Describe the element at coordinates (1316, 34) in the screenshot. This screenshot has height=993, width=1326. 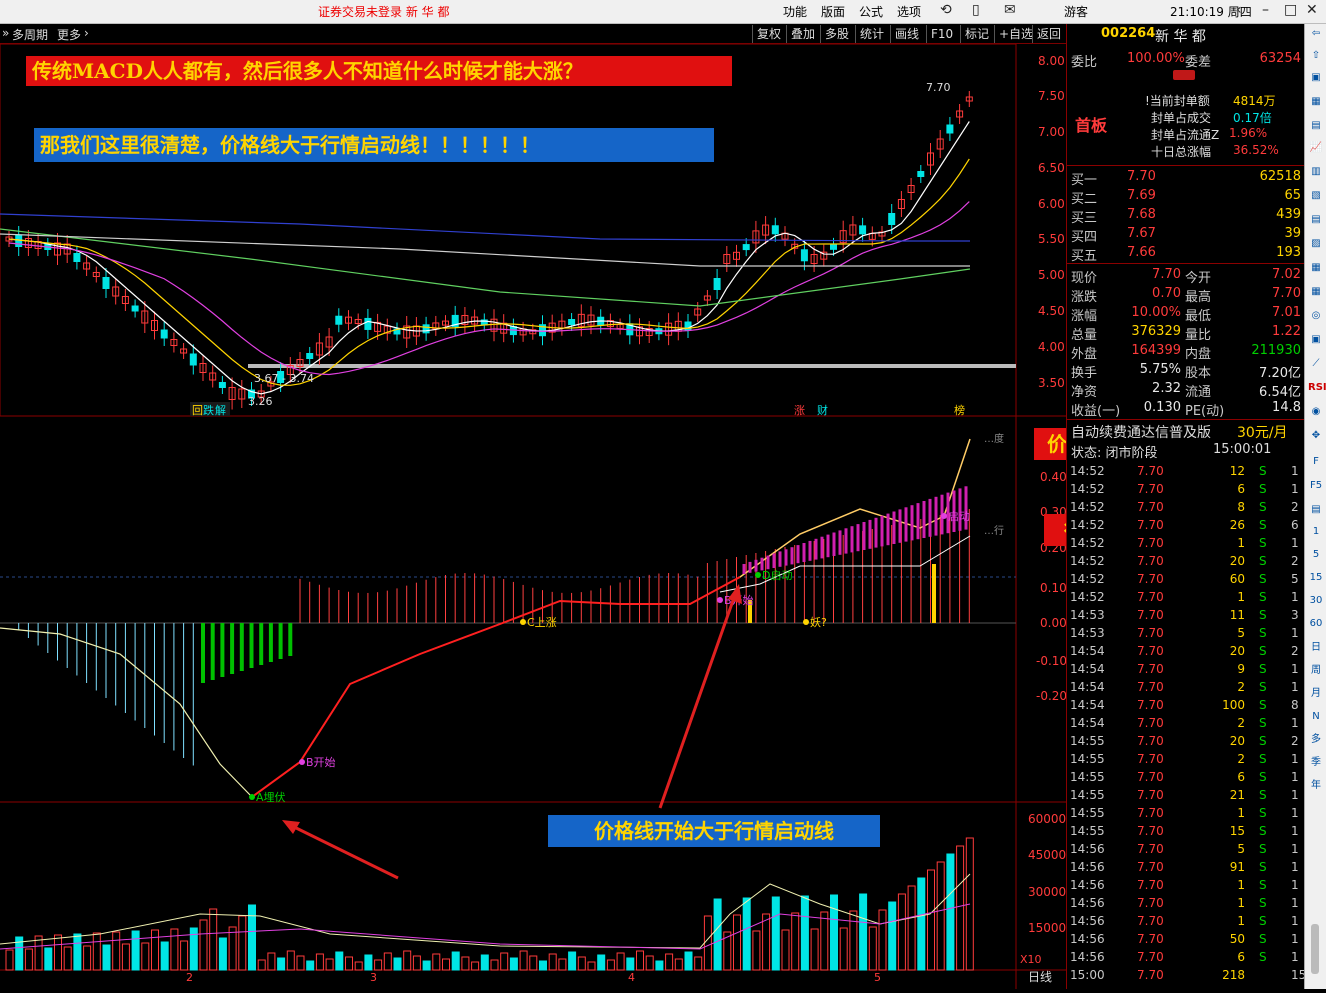
I see `arrow-left-icon: ⇦` at that location.